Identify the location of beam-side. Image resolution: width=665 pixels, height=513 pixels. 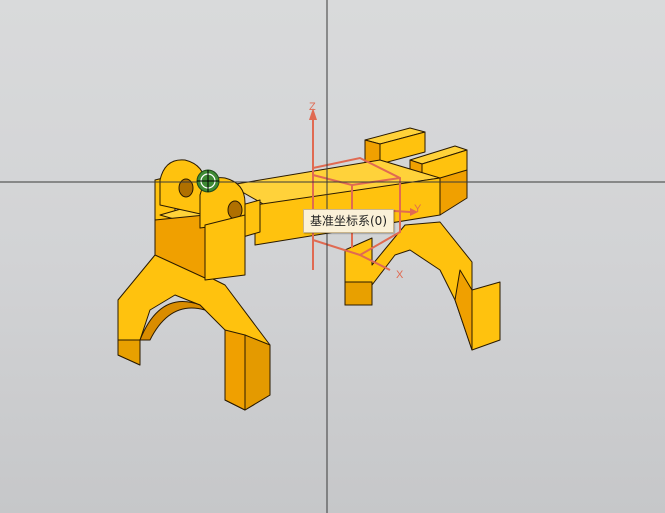
(453, 192).